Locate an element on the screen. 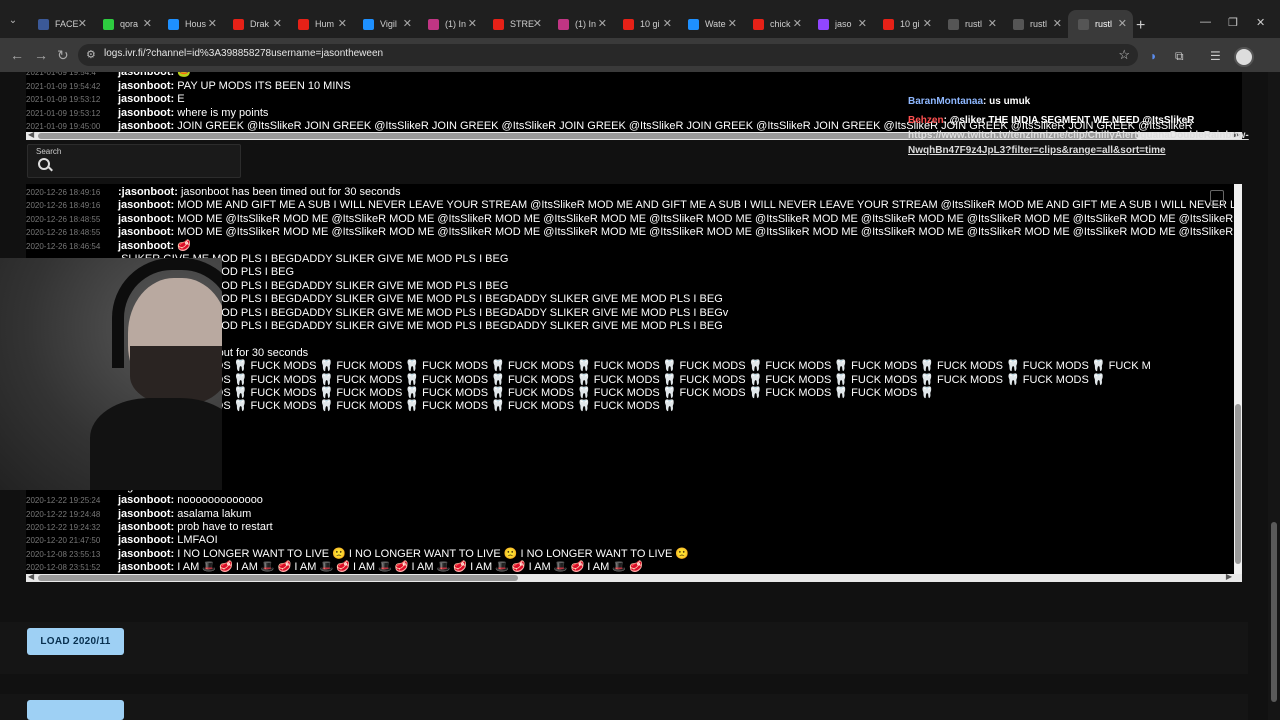 The width and height of the screenshot is (1280, 720). browser-tab: STRE ✕ is located at coordinates (515, 24).